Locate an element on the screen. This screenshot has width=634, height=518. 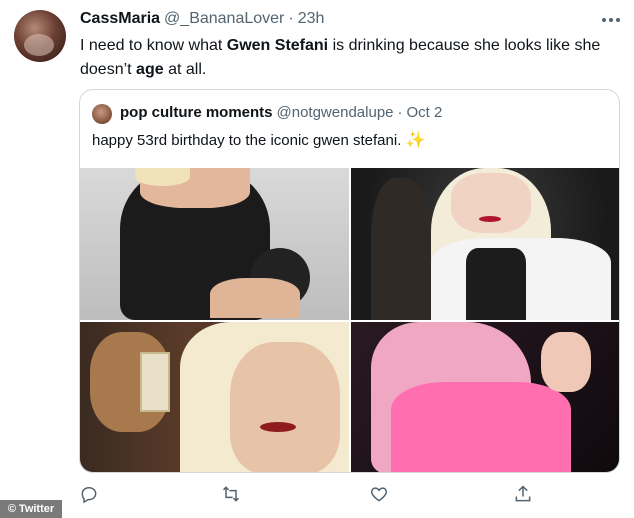
reply-icon is located at coordinates (90, 495).